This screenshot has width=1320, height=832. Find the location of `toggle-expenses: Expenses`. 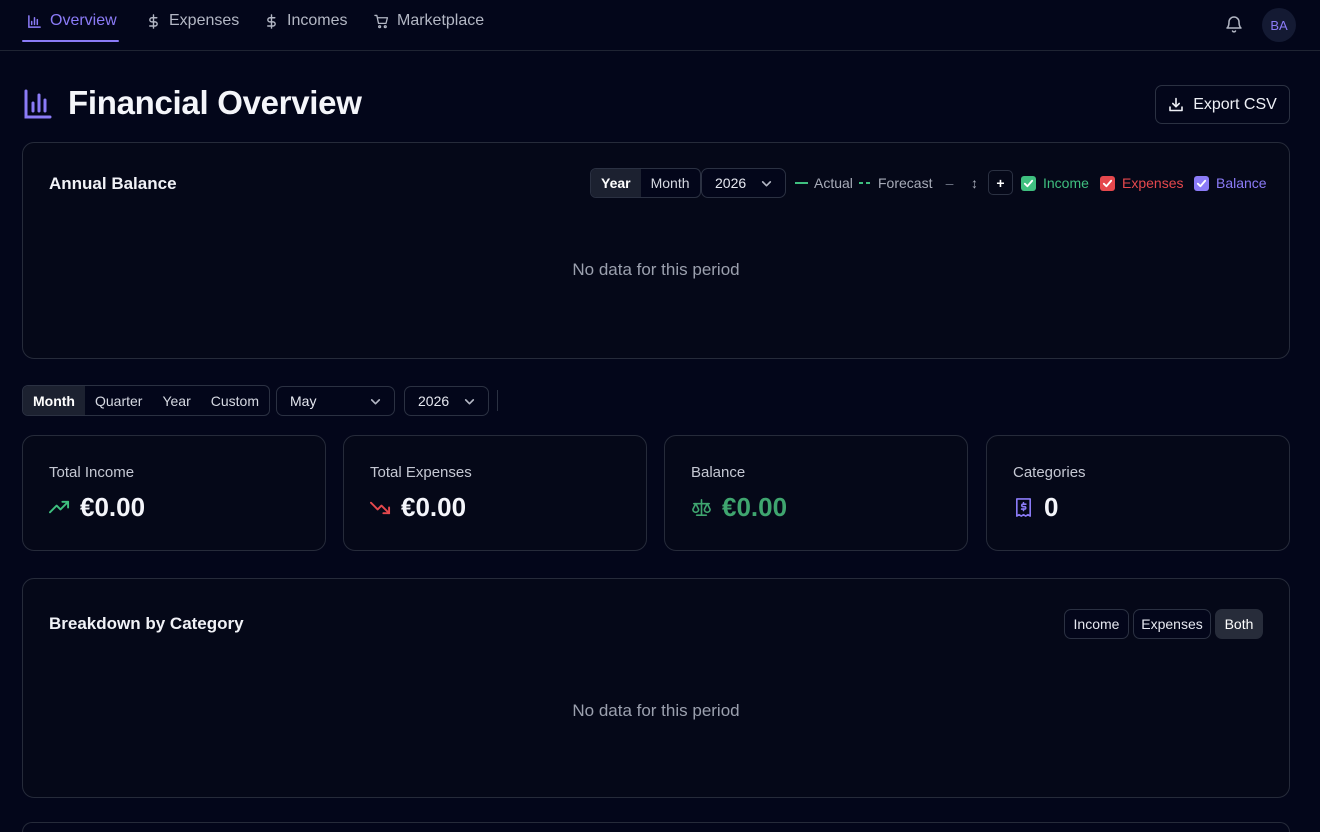

toggle-expenses: Expenses is located at coordinates (1141, 183).